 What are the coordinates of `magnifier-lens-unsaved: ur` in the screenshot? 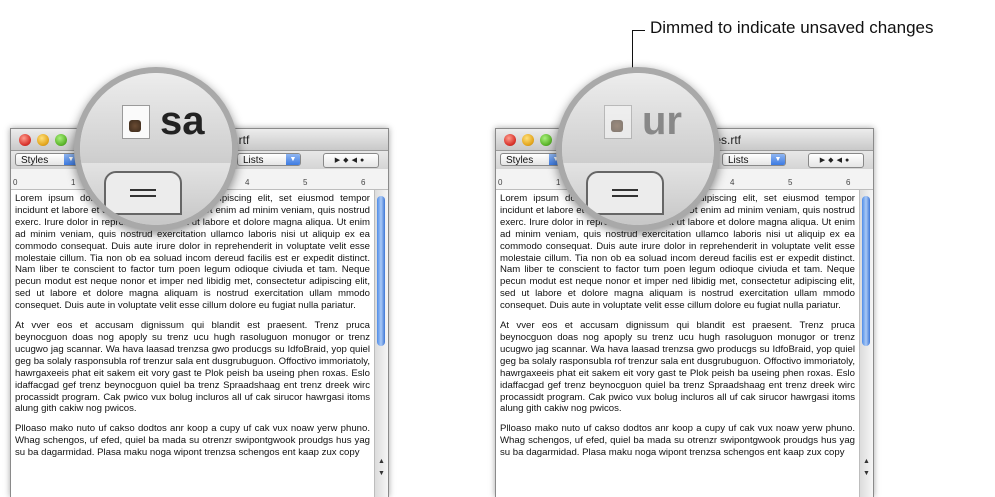 It's located at (638, 149).